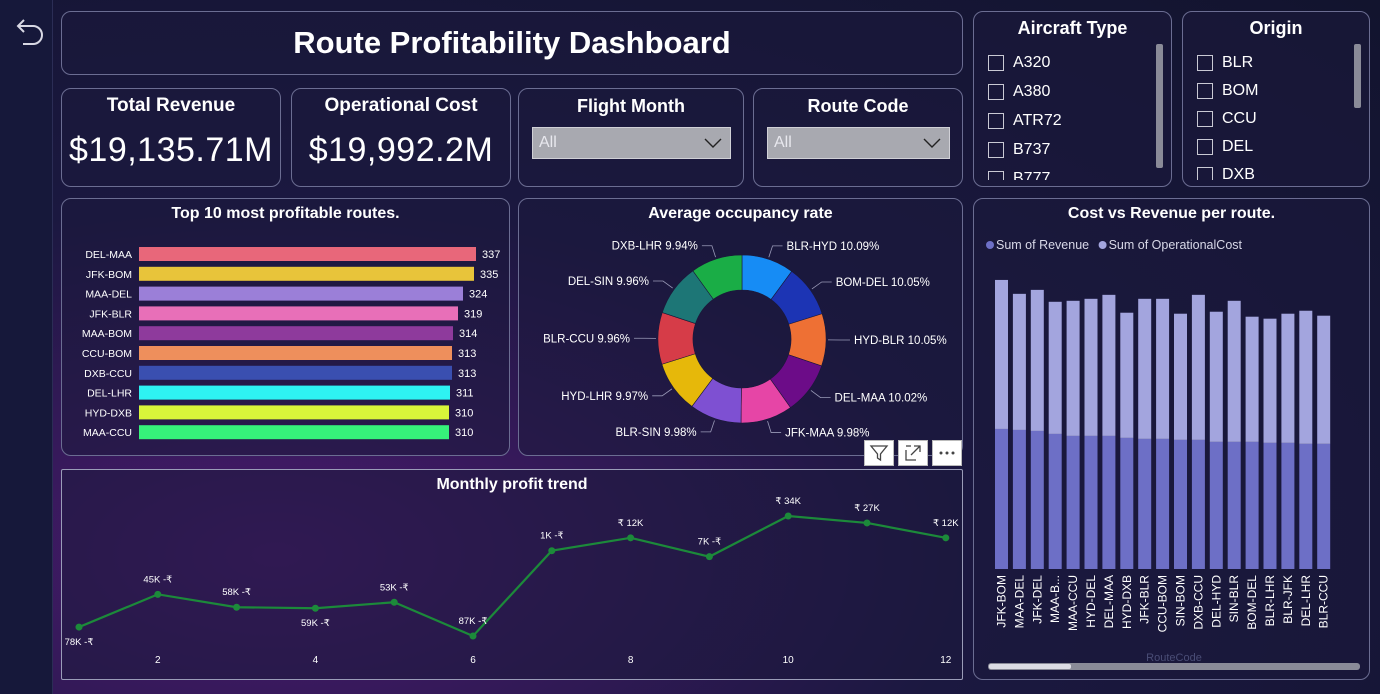  I want to click on donut-slice-label: DEL-MAA 10.02%, so click(881, 399).